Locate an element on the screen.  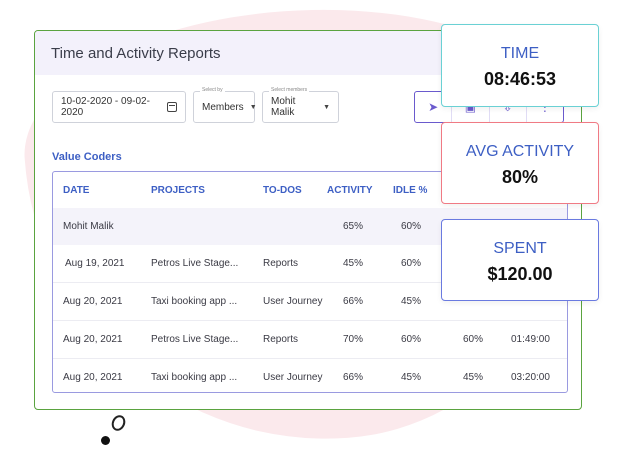
col-date: DATE is located at coordinates (76, 190).